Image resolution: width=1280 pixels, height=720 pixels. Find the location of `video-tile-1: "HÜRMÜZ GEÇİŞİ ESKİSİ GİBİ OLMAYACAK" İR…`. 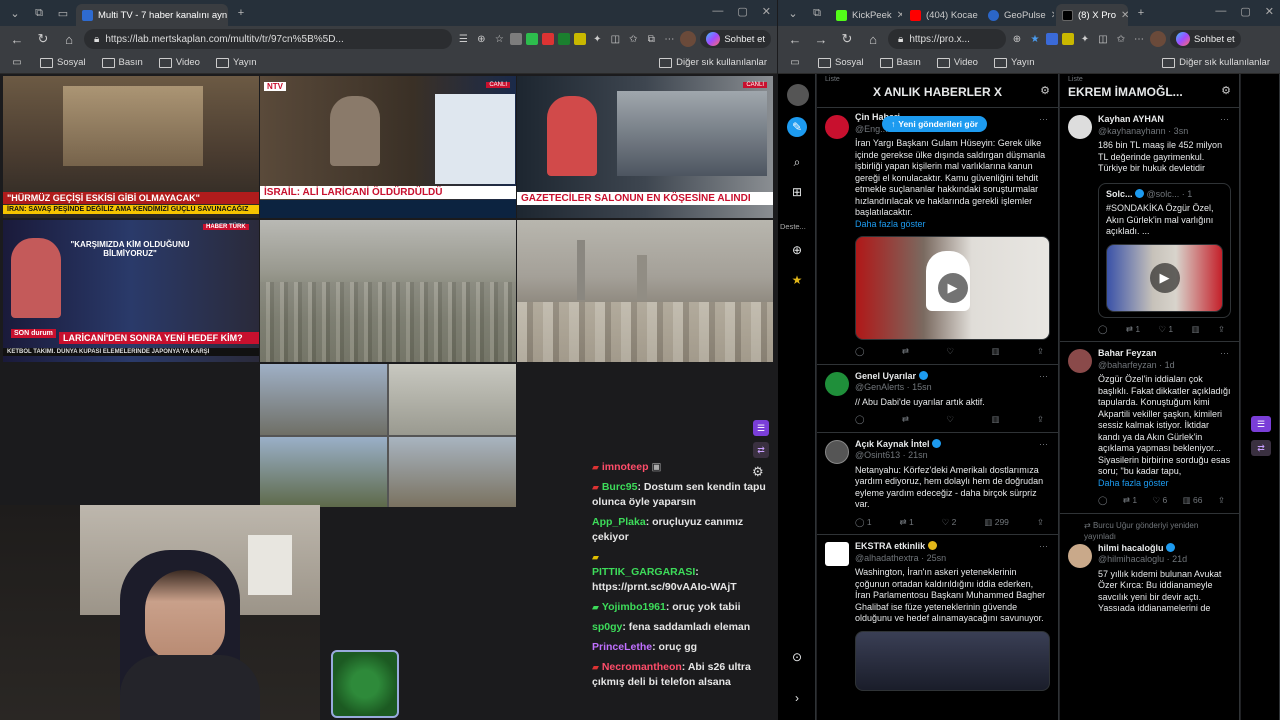

video-tile-1: "HÜRMÜZ GEÇİŞİ ESKİSİ GİBİ OLMAYACAK" İR… is located at coordinates (131, 147).